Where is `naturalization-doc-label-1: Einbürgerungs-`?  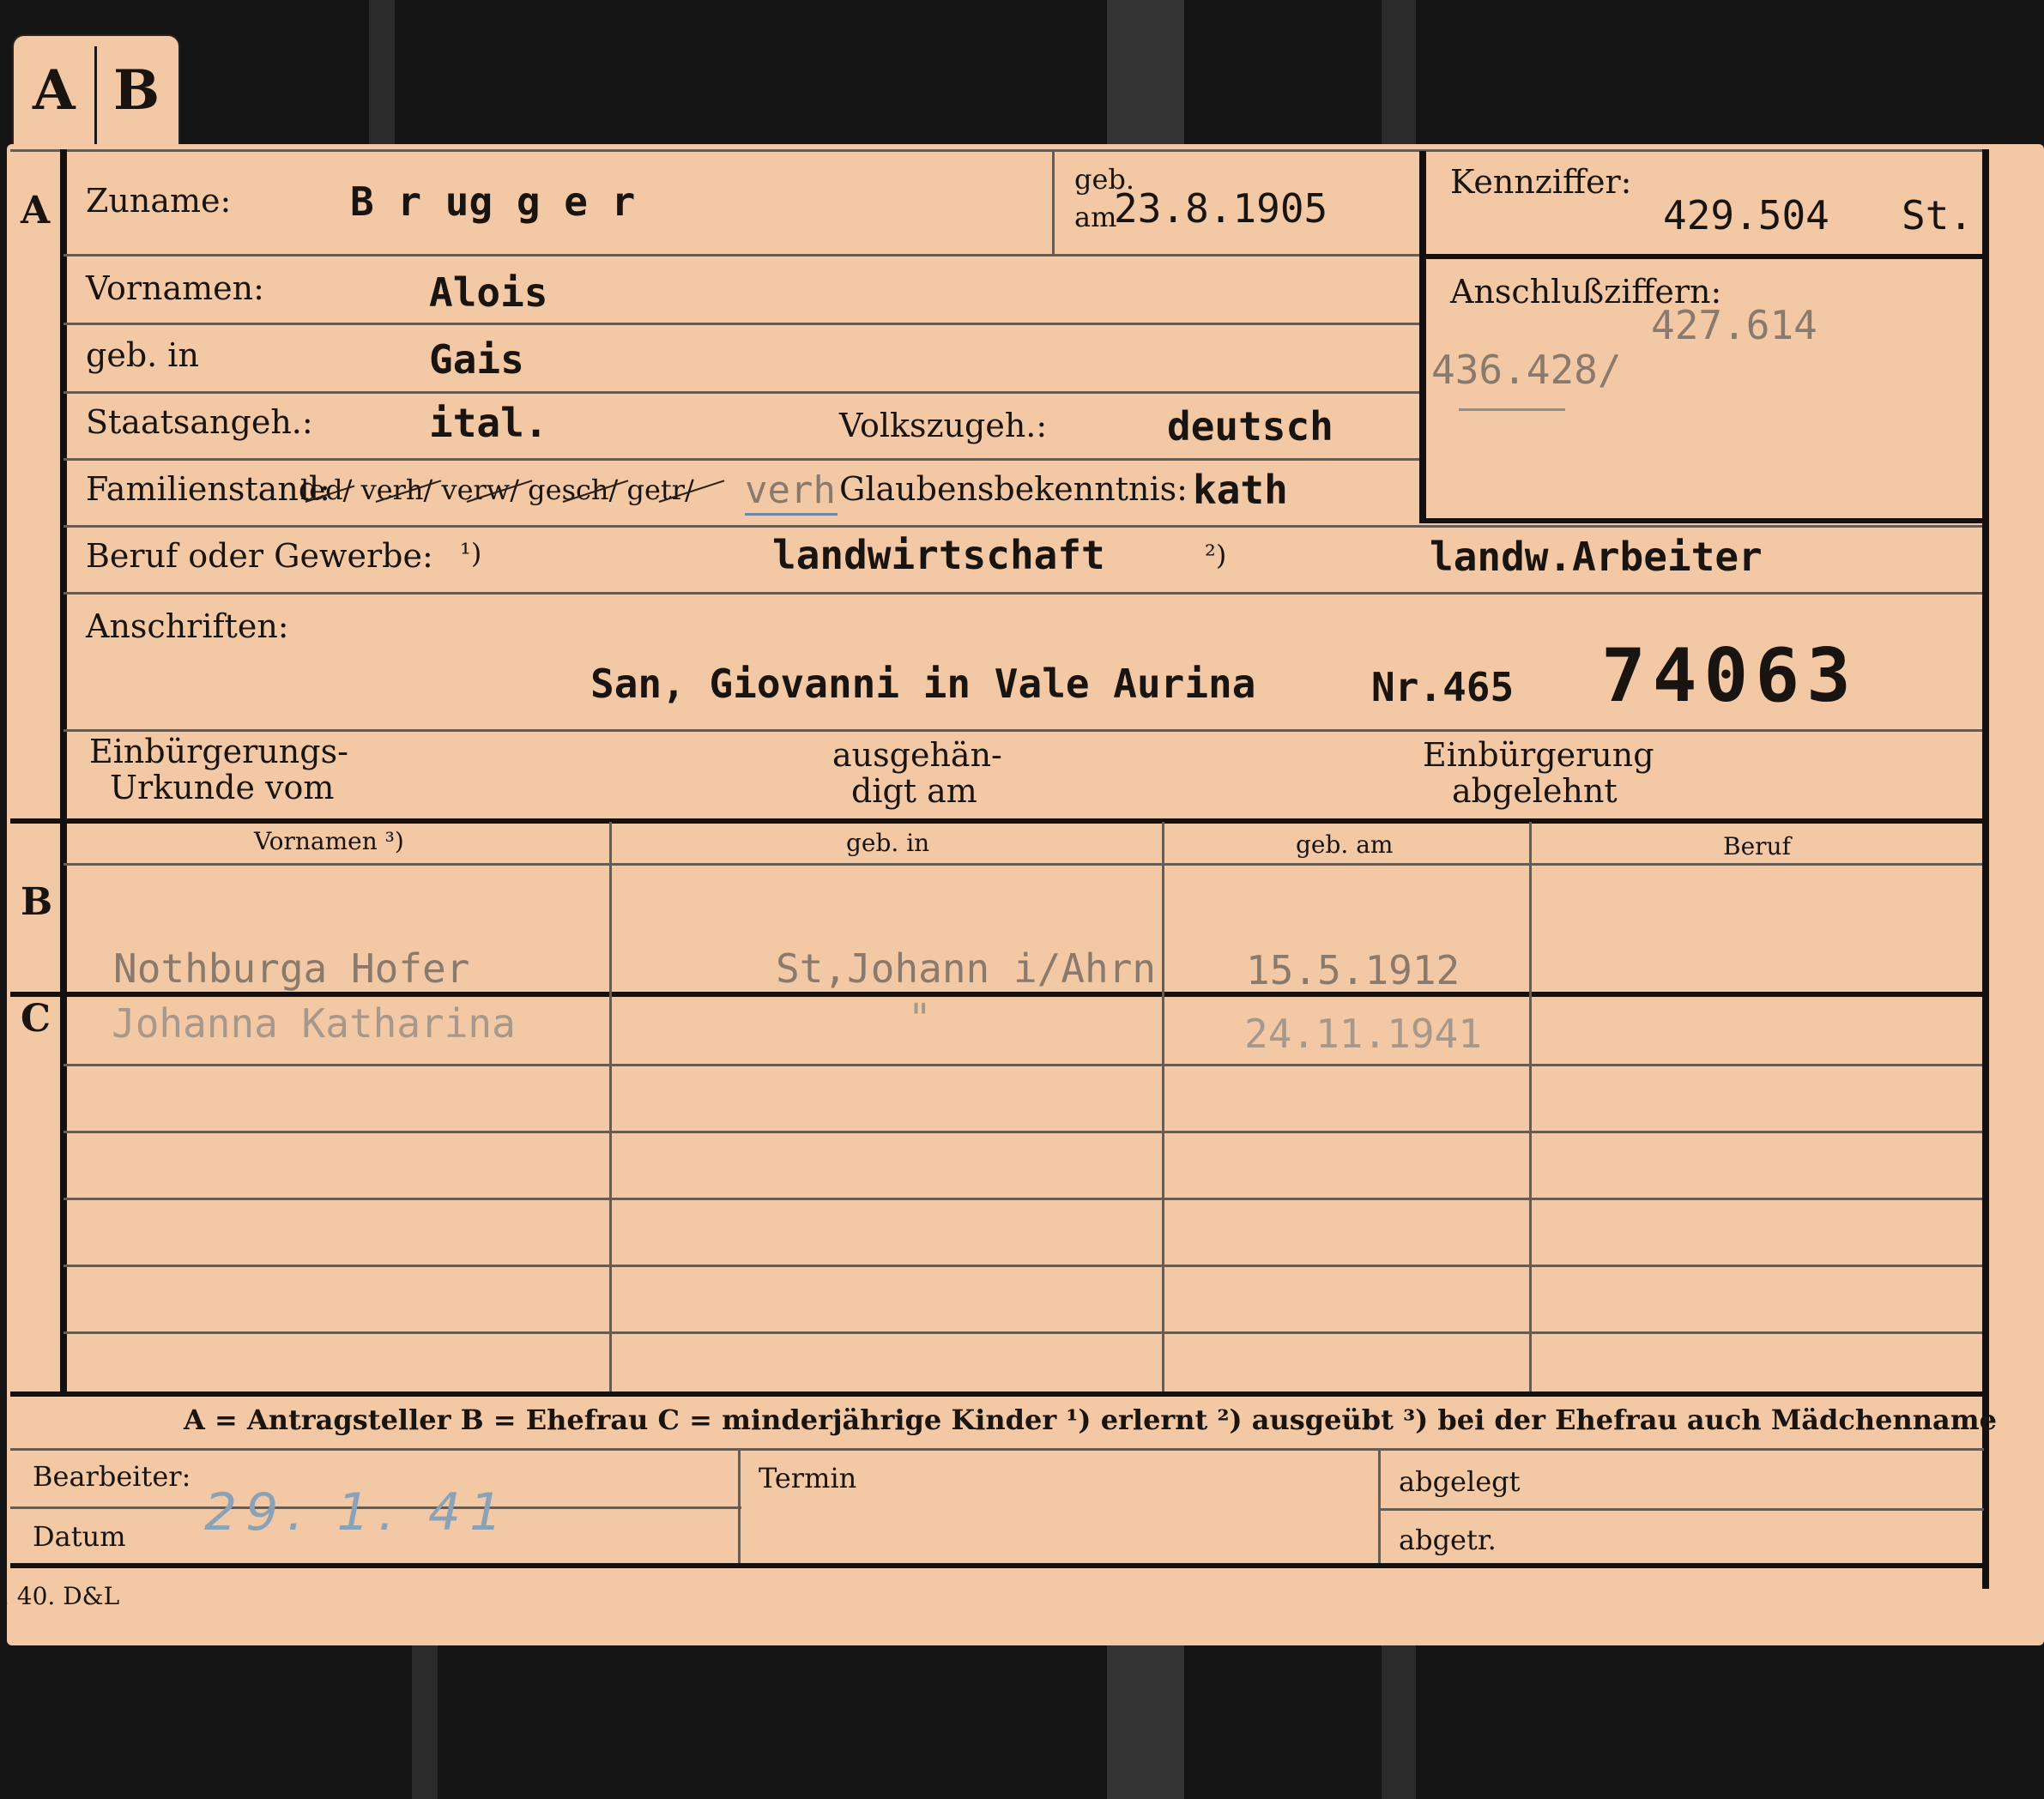 naturalization-doc-label-1: Einbürgerungs- is located at coordinates (218, 751).